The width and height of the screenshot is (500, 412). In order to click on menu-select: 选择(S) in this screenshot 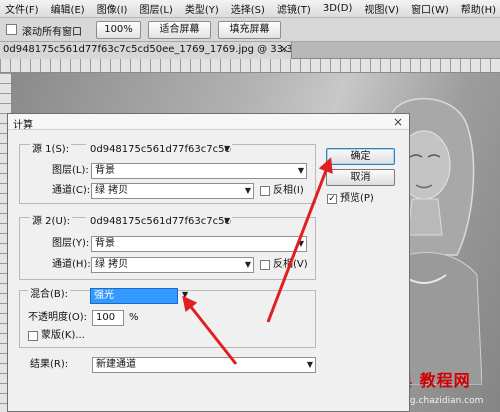, I will do `click(249, 8)`.